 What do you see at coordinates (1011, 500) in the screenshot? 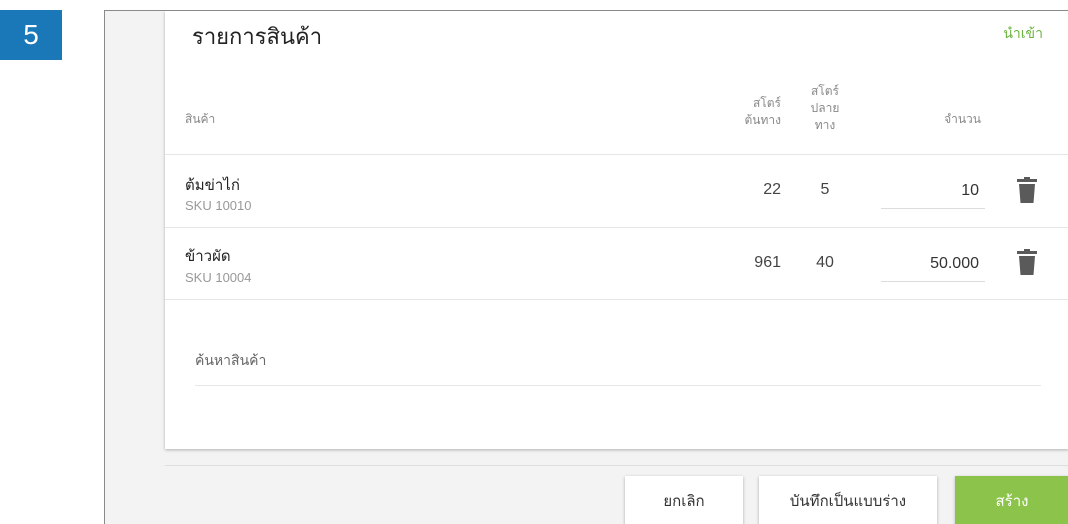
I see `create-button: สร้าง` at bounding box center [1011, 500].